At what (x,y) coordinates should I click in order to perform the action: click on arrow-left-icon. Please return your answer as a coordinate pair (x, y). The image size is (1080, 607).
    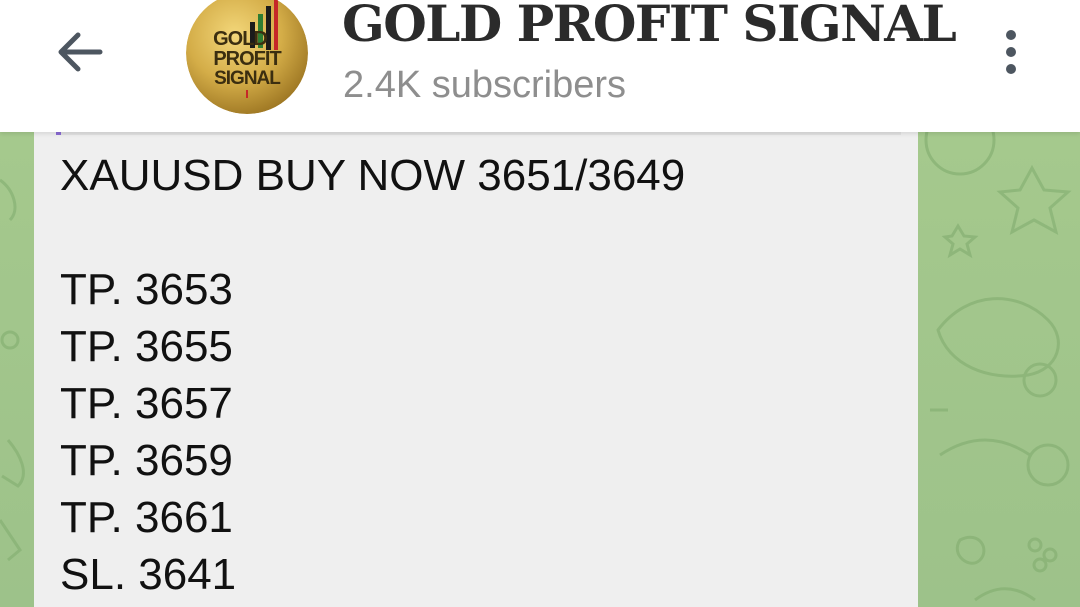
    Looking at the image, I should click on (80, 52).